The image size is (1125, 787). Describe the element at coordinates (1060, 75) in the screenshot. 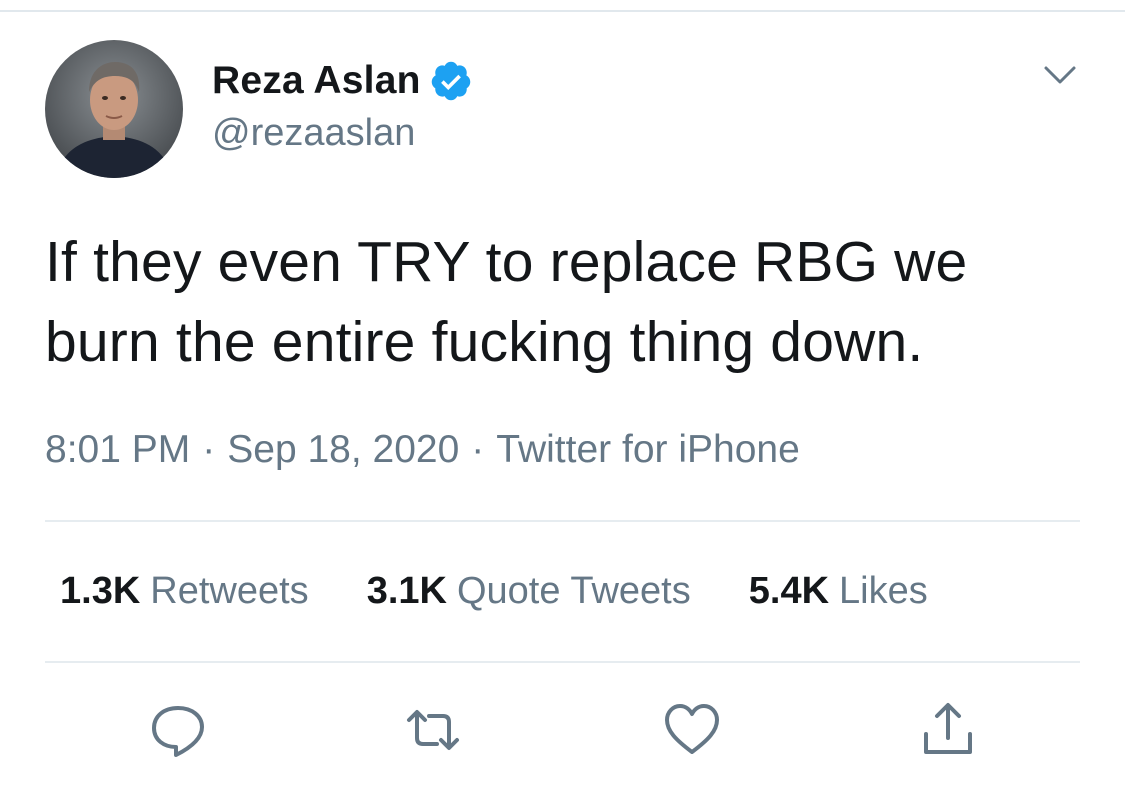

I see `chevron-down-icon` at that location.